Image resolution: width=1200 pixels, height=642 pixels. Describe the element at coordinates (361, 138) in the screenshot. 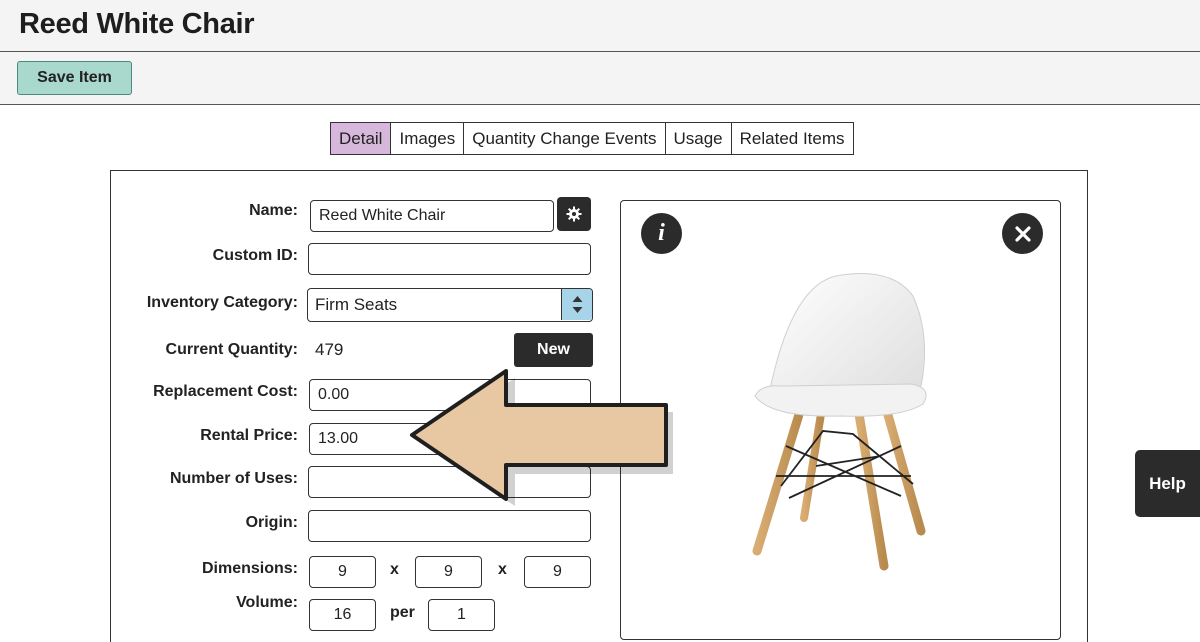

I see `tab-detail: Detail` at that location.